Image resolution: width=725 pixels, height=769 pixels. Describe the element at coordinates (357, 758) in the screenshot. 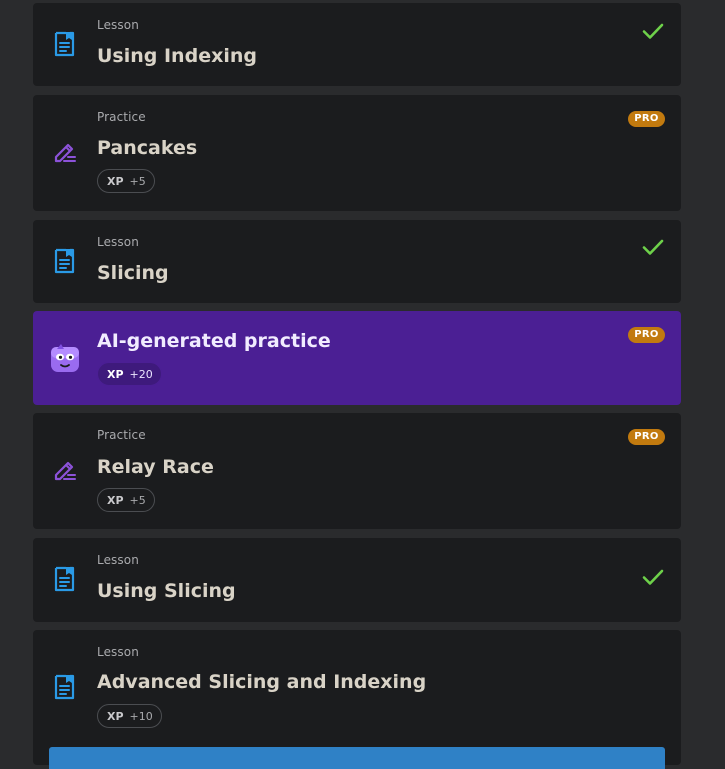

I see `start-lesson-button` at that location.